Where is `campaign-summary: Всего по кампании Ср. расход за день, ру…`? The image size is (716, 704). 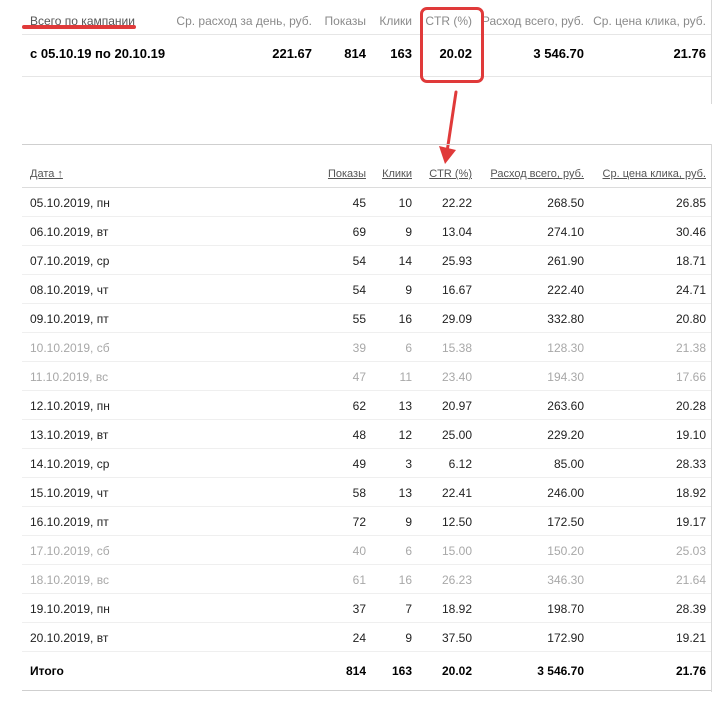 campaign-summary: Всего по кампании Ср. расход за день, ру… is located at coordinates (367, 52).